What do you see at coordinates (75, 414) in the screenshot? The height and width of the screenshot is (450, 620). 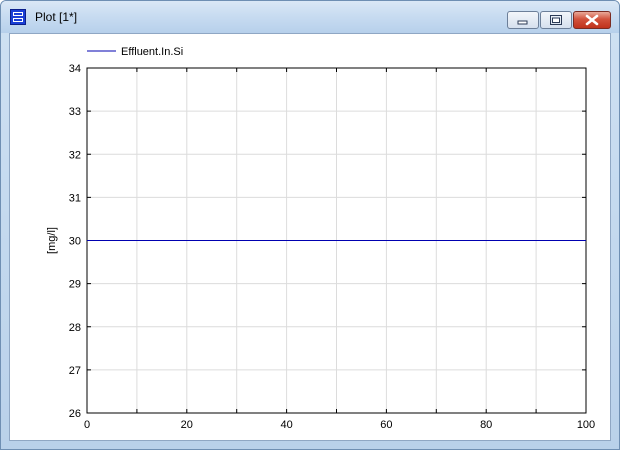 I see `y-tick-label: 26` at bounding box center [75, 414].